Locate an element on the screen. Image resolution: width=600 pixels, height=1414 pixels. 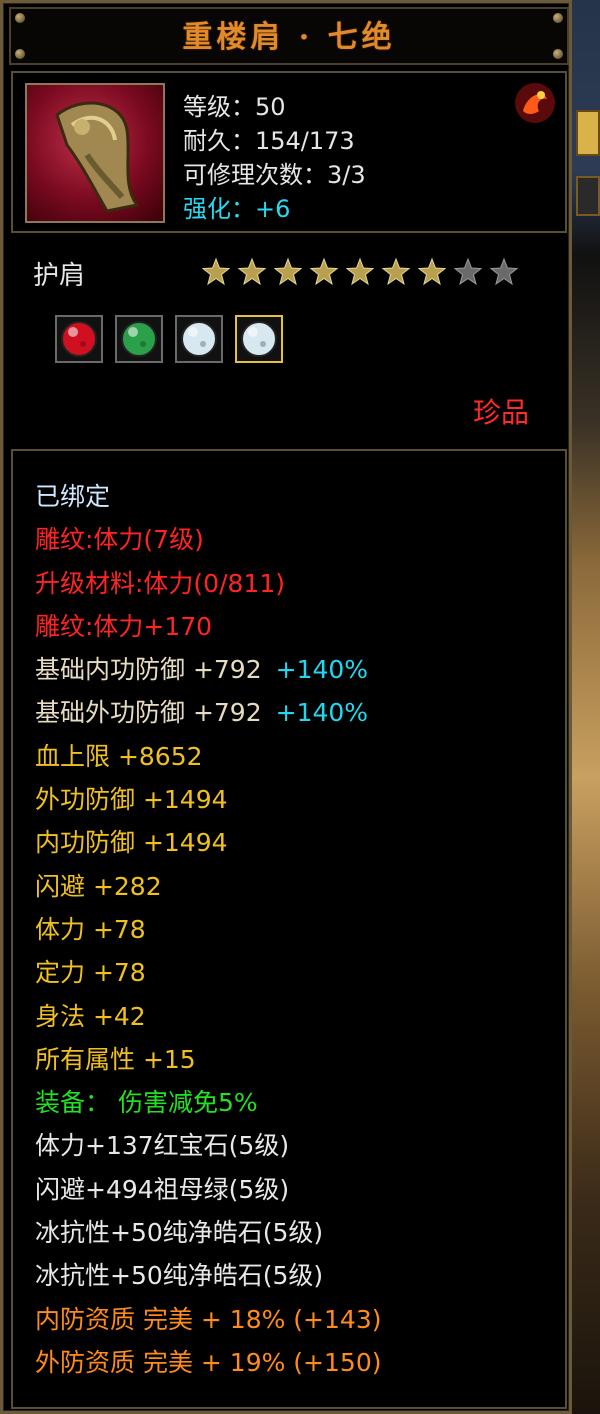
emerald-gem-icon is located at coordinates (139, 339).